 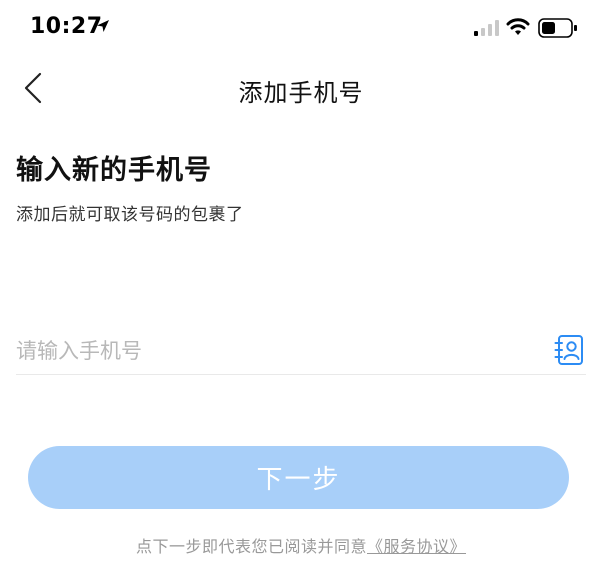 What do you see at coordinates (298, 477) in the screenshot?
I see `next-step-button: 下一步` at bounding box center [298, 477].